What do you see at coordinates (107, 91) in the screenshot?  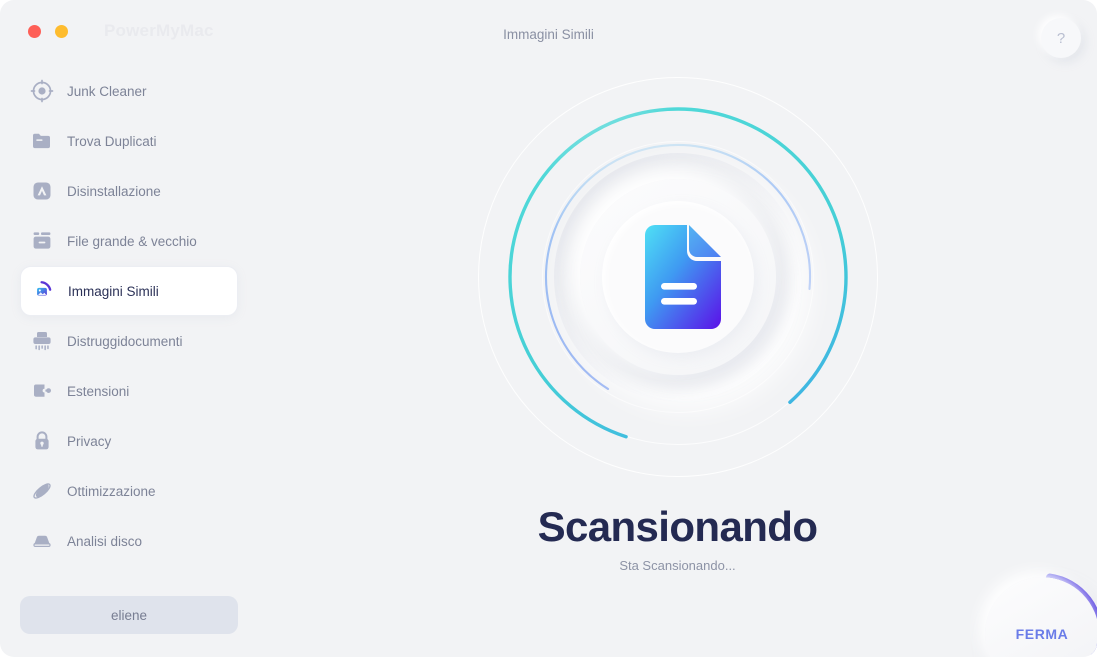 I see `sidebar-item-label: Junk Cleaner` at bounding box center [107, 91].